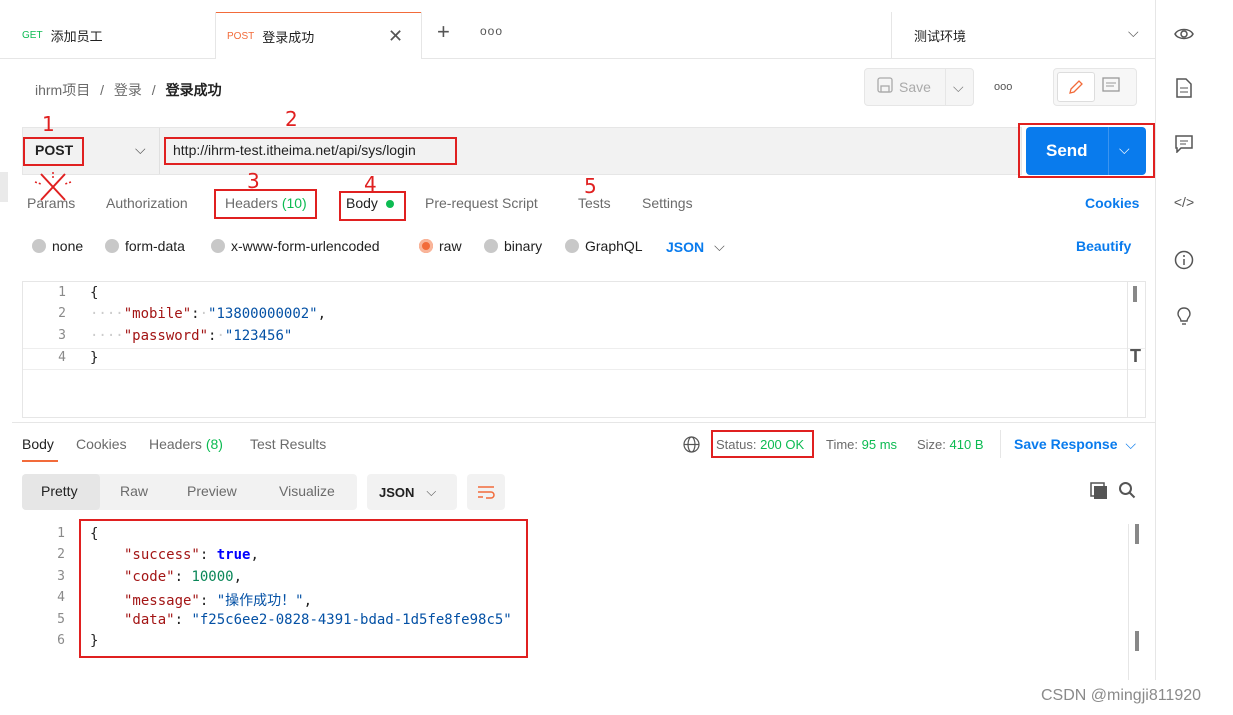 This screenshot has height=715, width=1233. Describe the element at coordinates (208, 314) in the screenshot. I see `code-line: ····"mobile":·"13800000002",` at that location.